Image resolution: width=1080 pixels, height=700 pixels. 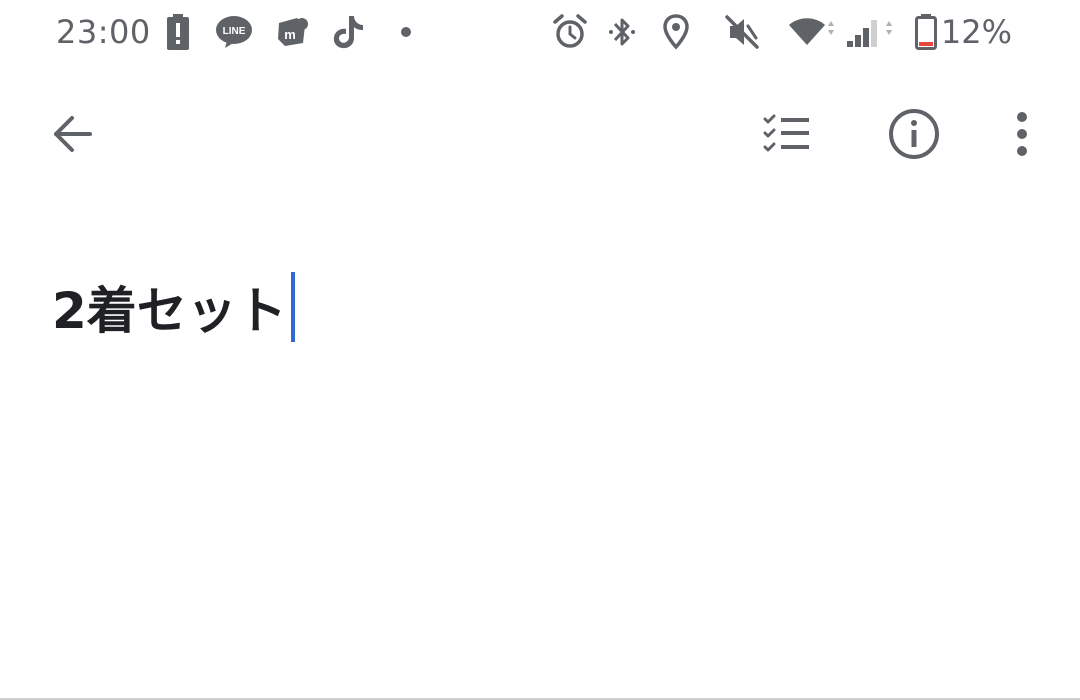 I want to click on note-title-text: 2着セット, so click(x=169, y=311).